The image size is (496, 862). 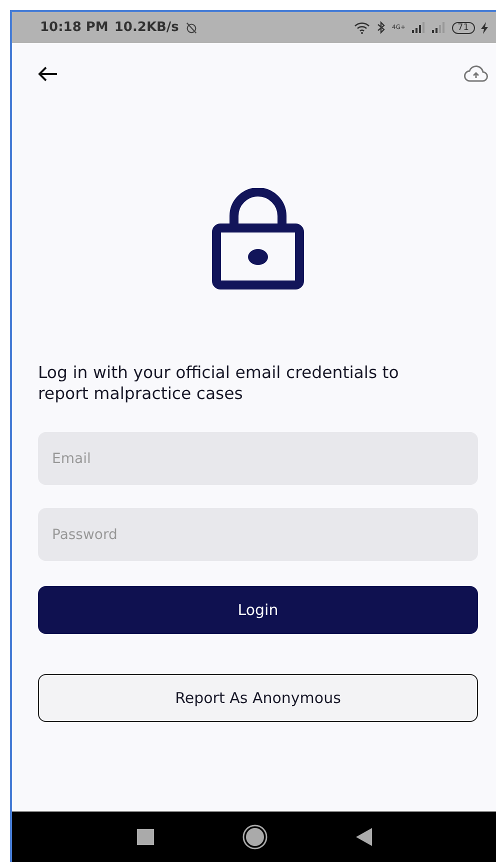 I want to click on email-field: Email, so click(x=258, y=458).